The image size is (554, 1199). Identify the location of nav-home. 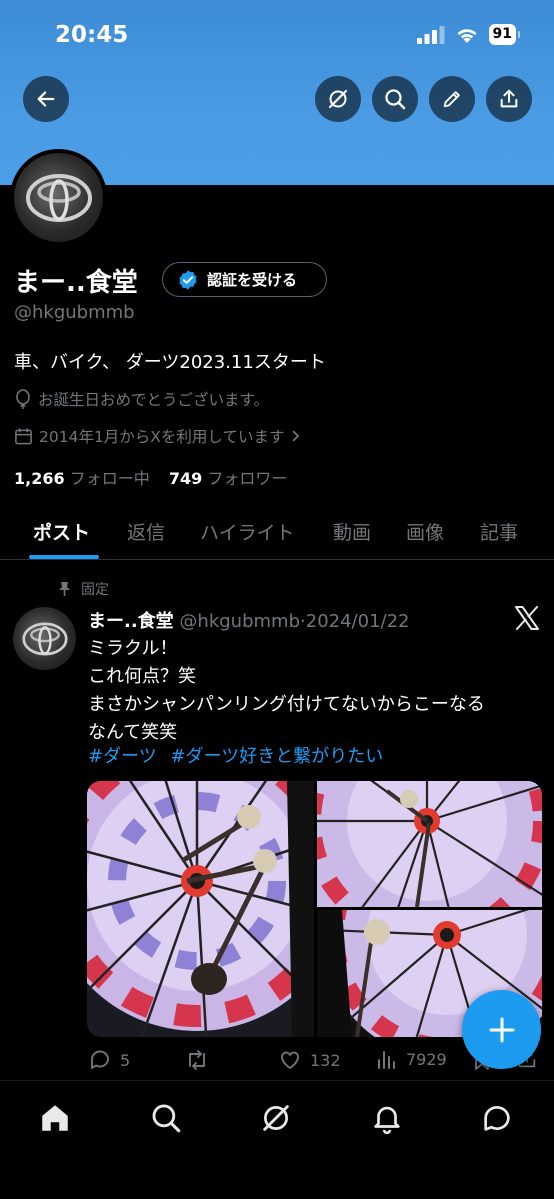
(55, 1120).